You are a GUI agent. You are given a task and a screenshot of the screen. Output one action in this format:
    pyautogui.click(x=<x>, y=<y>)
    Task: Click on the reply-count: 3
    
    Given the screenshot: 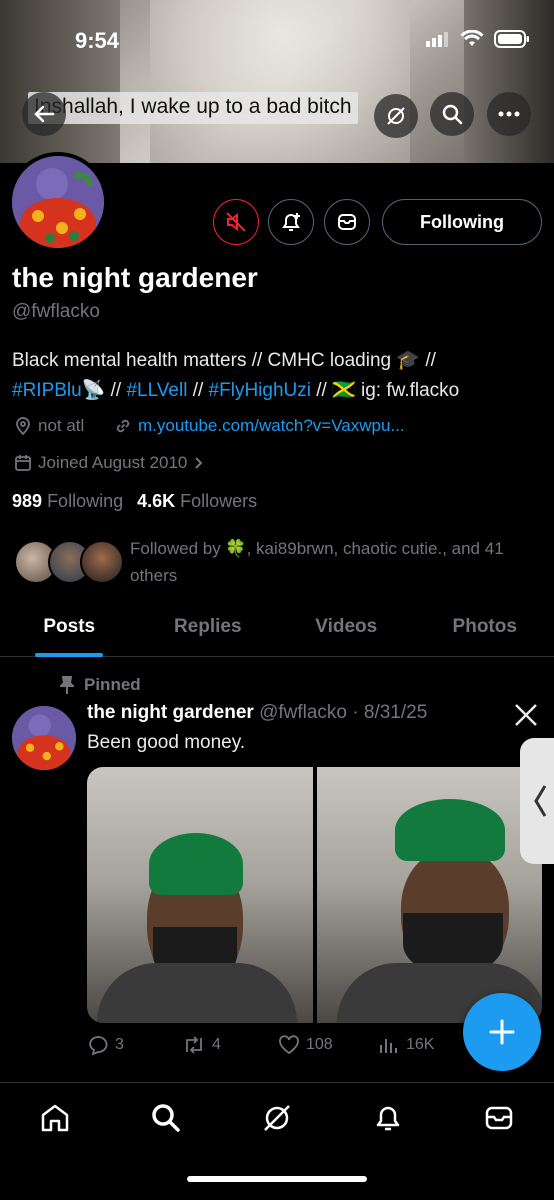 What is the action you would take?
    pyautogui.click(x=119, y=1044)
    